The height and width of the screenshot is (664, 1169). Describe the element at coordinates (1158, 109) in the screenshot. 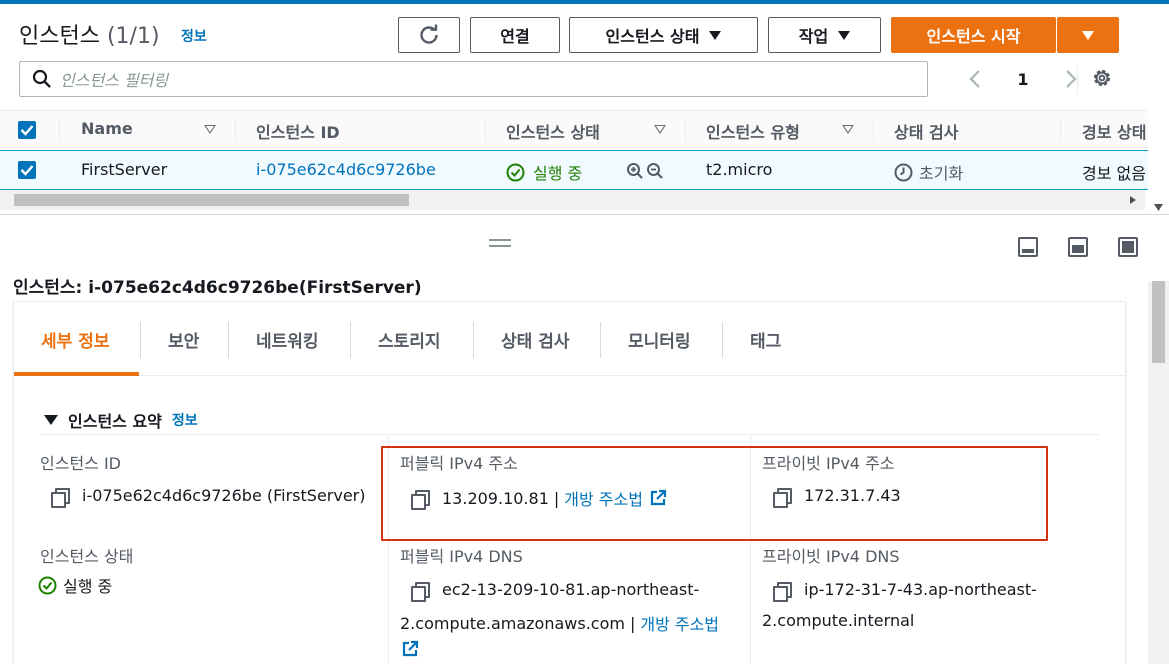

I see `top-vertical-scrollbar` at that location.